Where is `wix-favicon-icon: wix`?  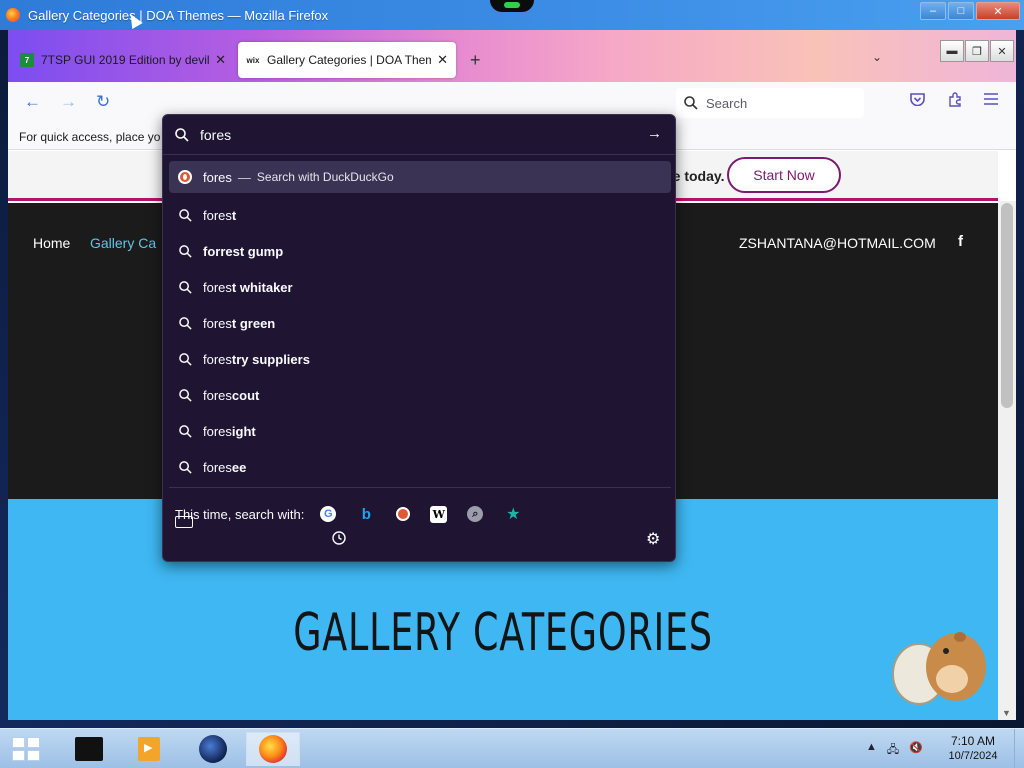 wix-favicon-icon: wix is located at coordinates (253, 60).